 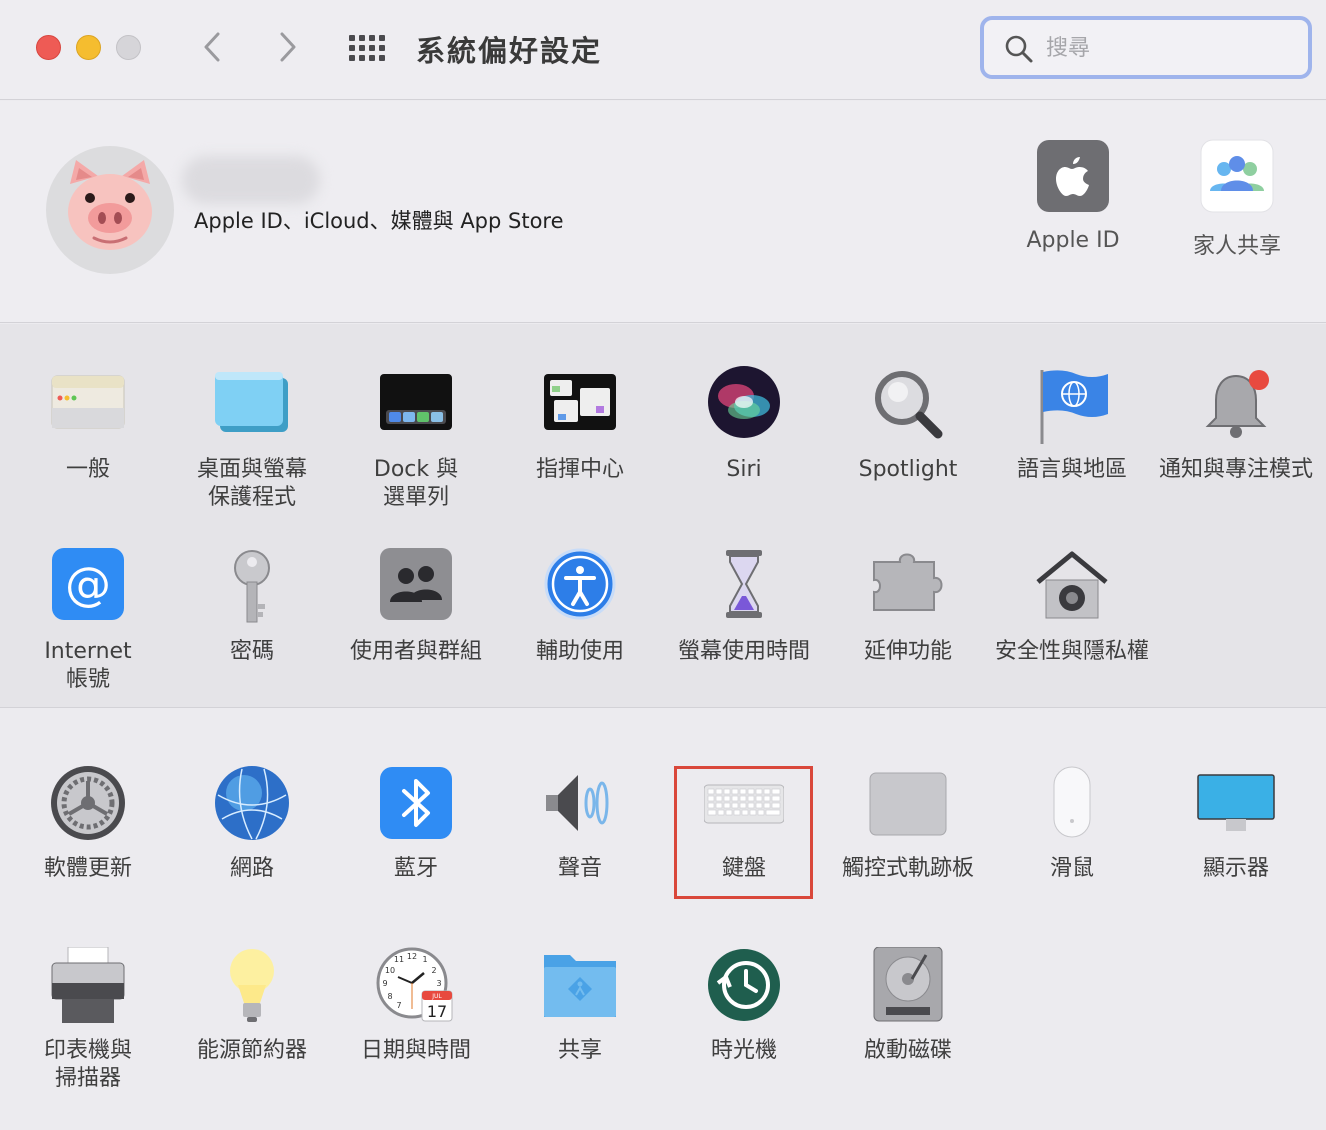 What do you see at coordinates (1236, 824) in the screenshot?
I see `pane-displays: 顯示器` at bounding box center [1236, 824].